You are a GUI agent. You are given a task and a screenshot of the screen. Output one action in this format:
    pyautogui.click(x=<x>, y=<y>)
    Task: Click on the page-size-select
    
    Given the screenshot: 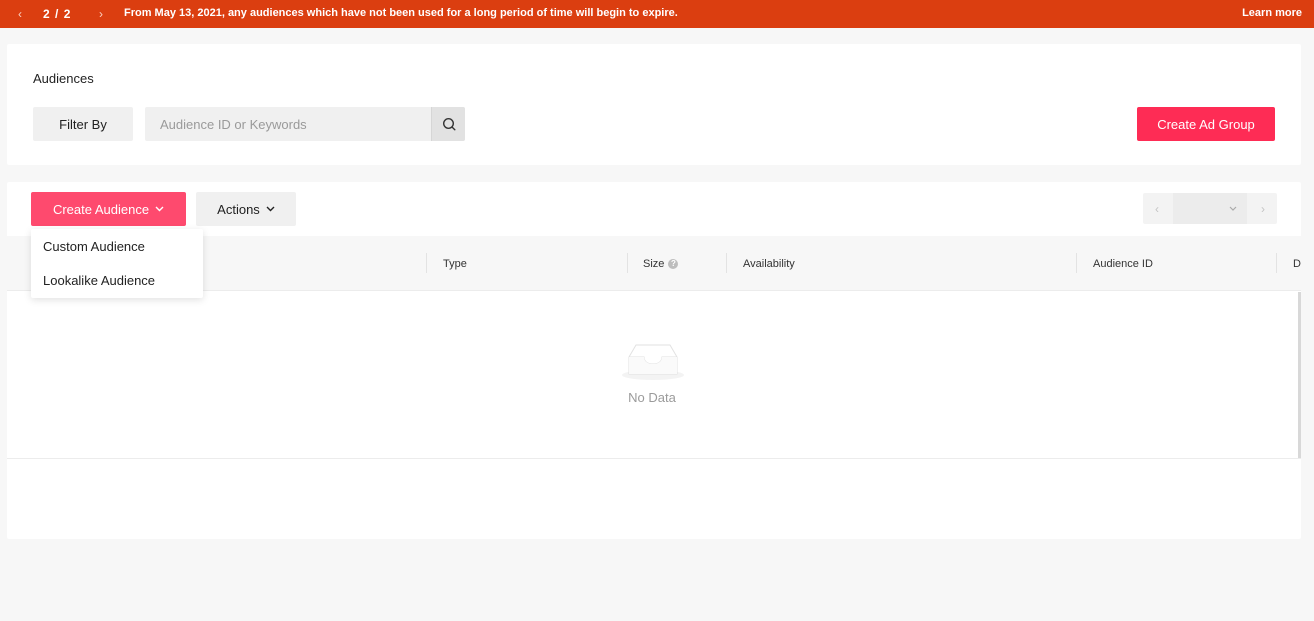 What is the action you would take?
    pyautogui.click(x=1210, y=208)
    